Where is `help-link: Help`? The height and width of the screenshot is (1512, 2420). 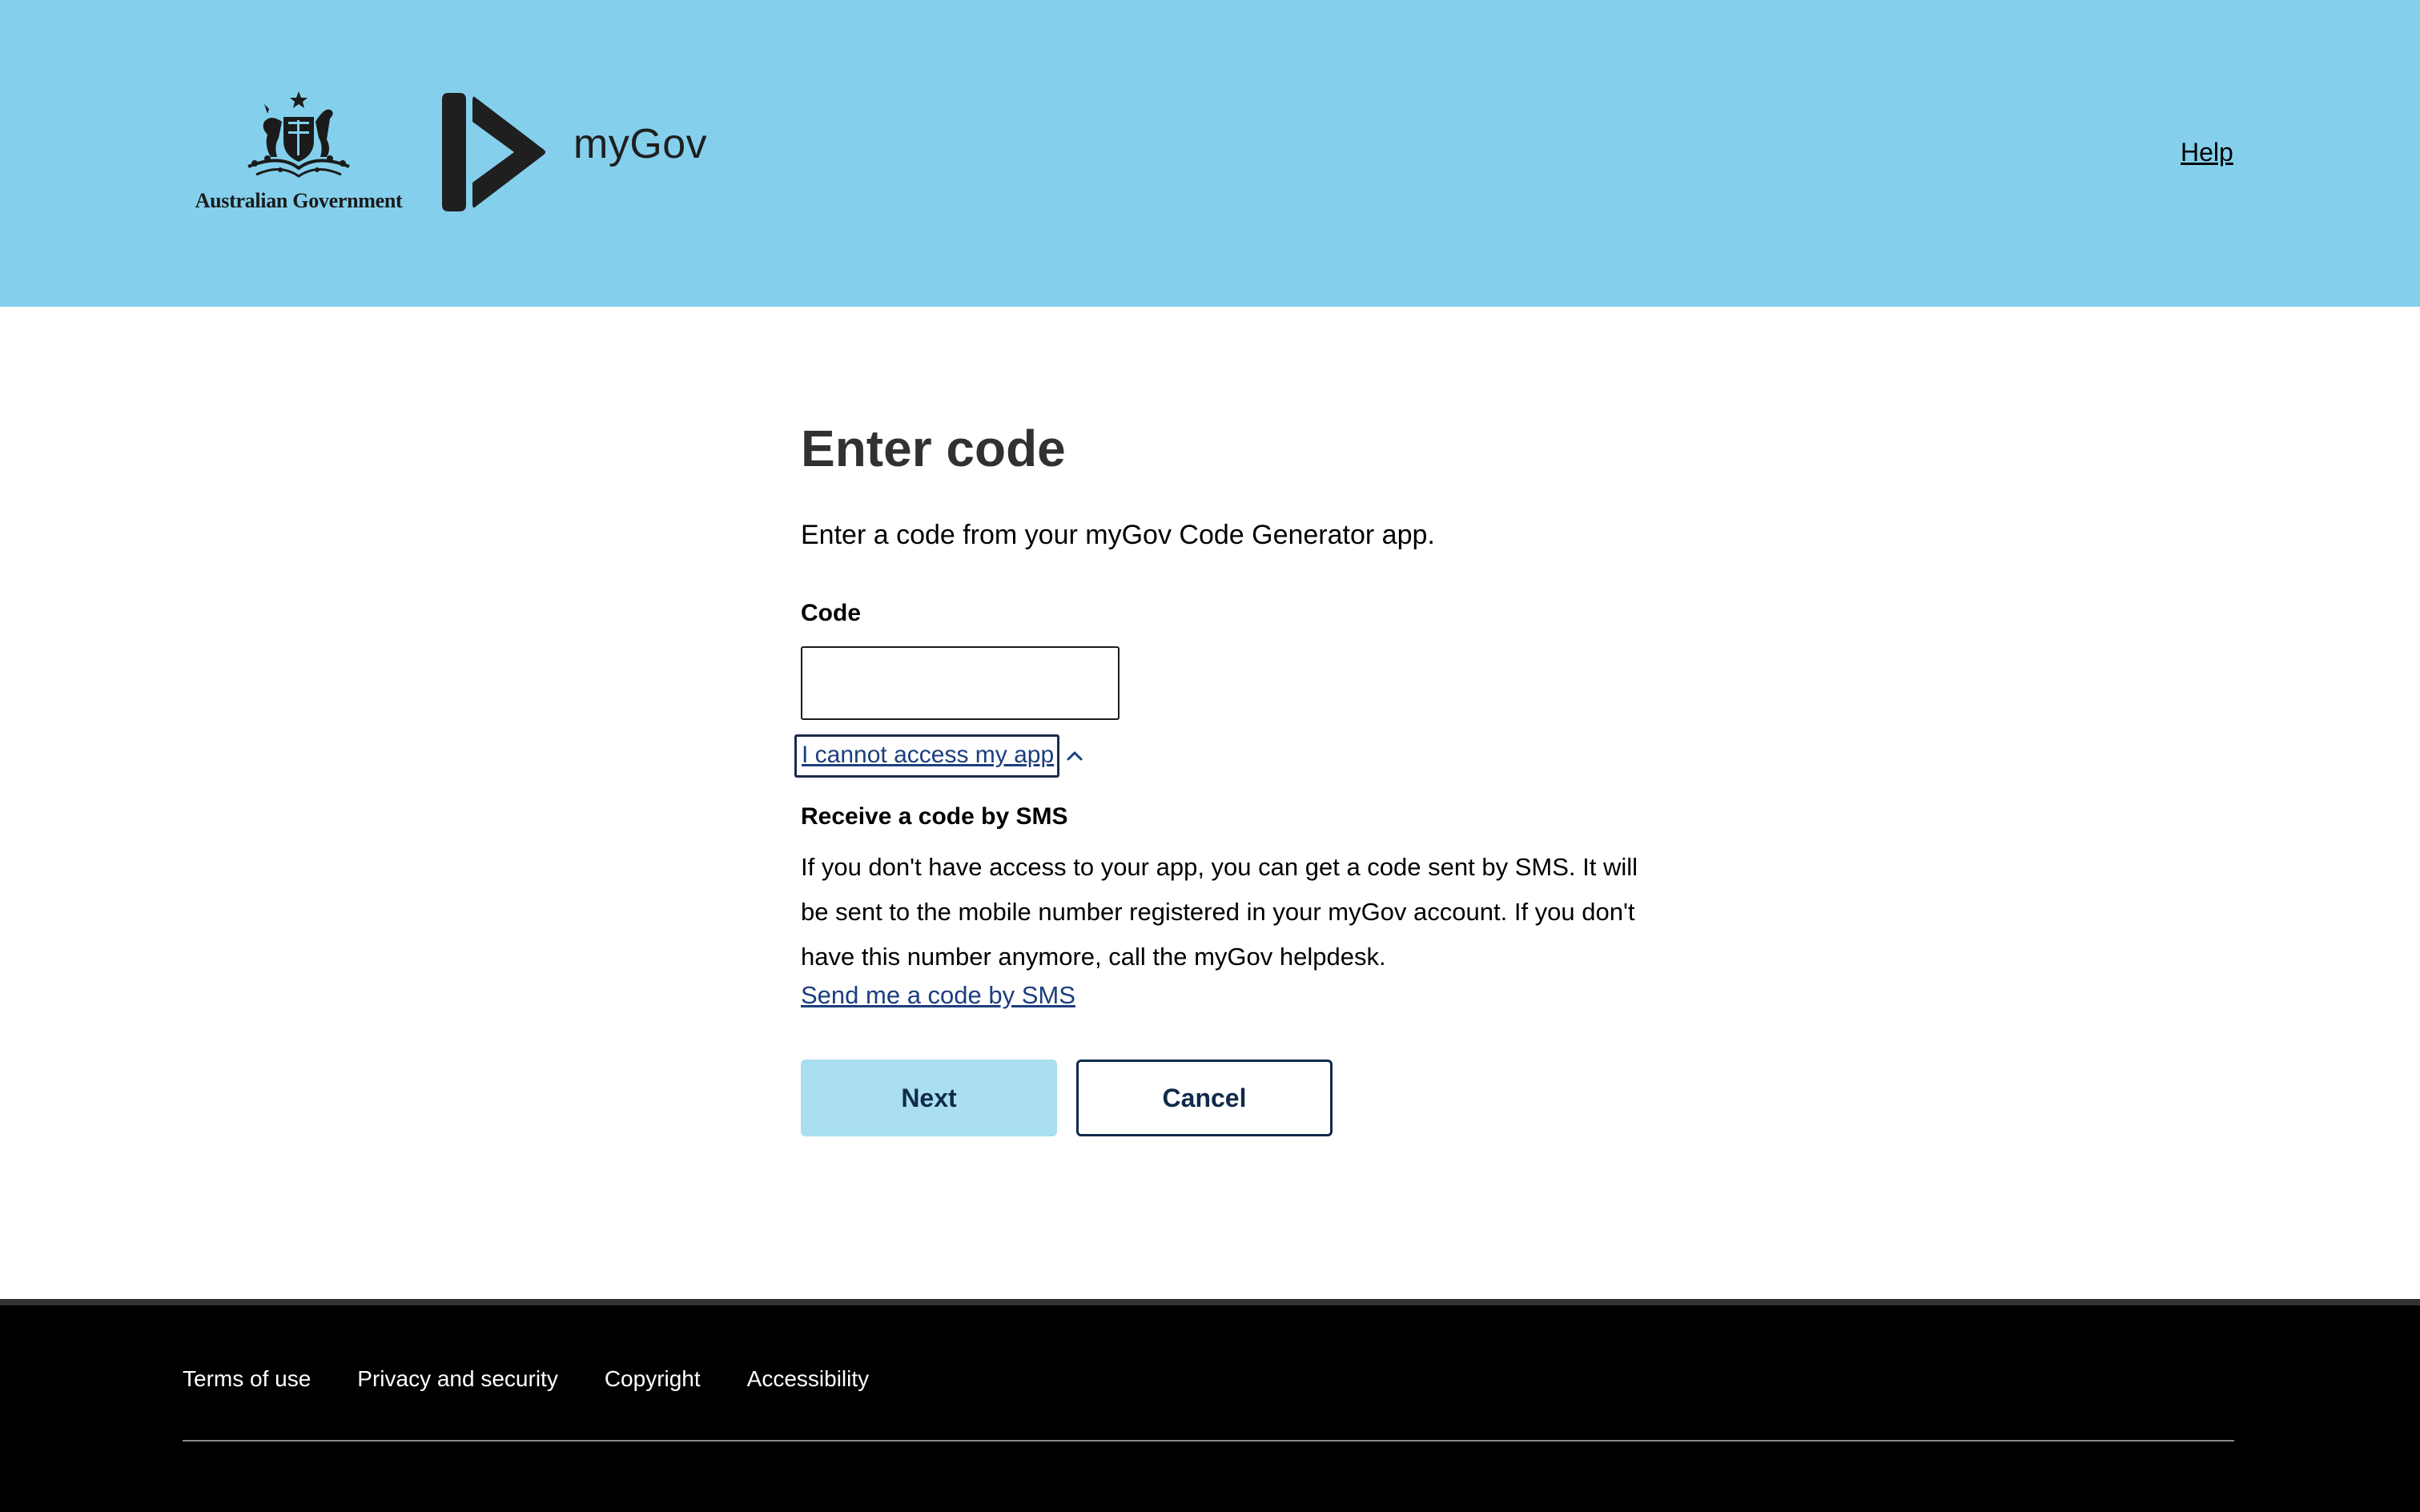
help-link: Help is located at coordinates (2207, 152).